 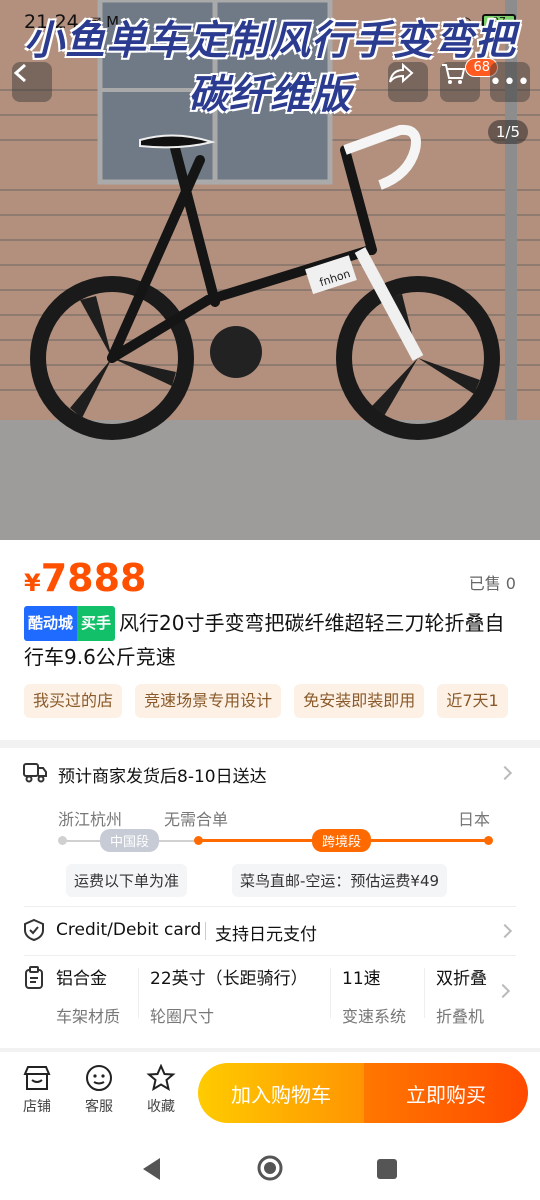 I want to click on more-dots-icon: •••, so click(x=510, y=82).